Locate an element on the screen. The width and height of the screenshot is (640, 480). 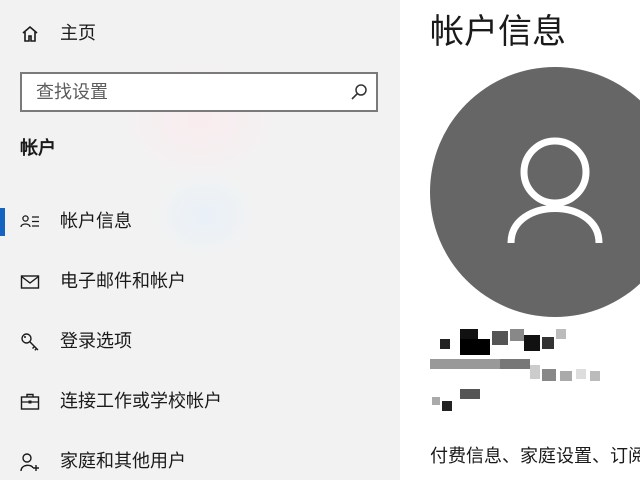
key-icon is located at coordinates (30, 342).